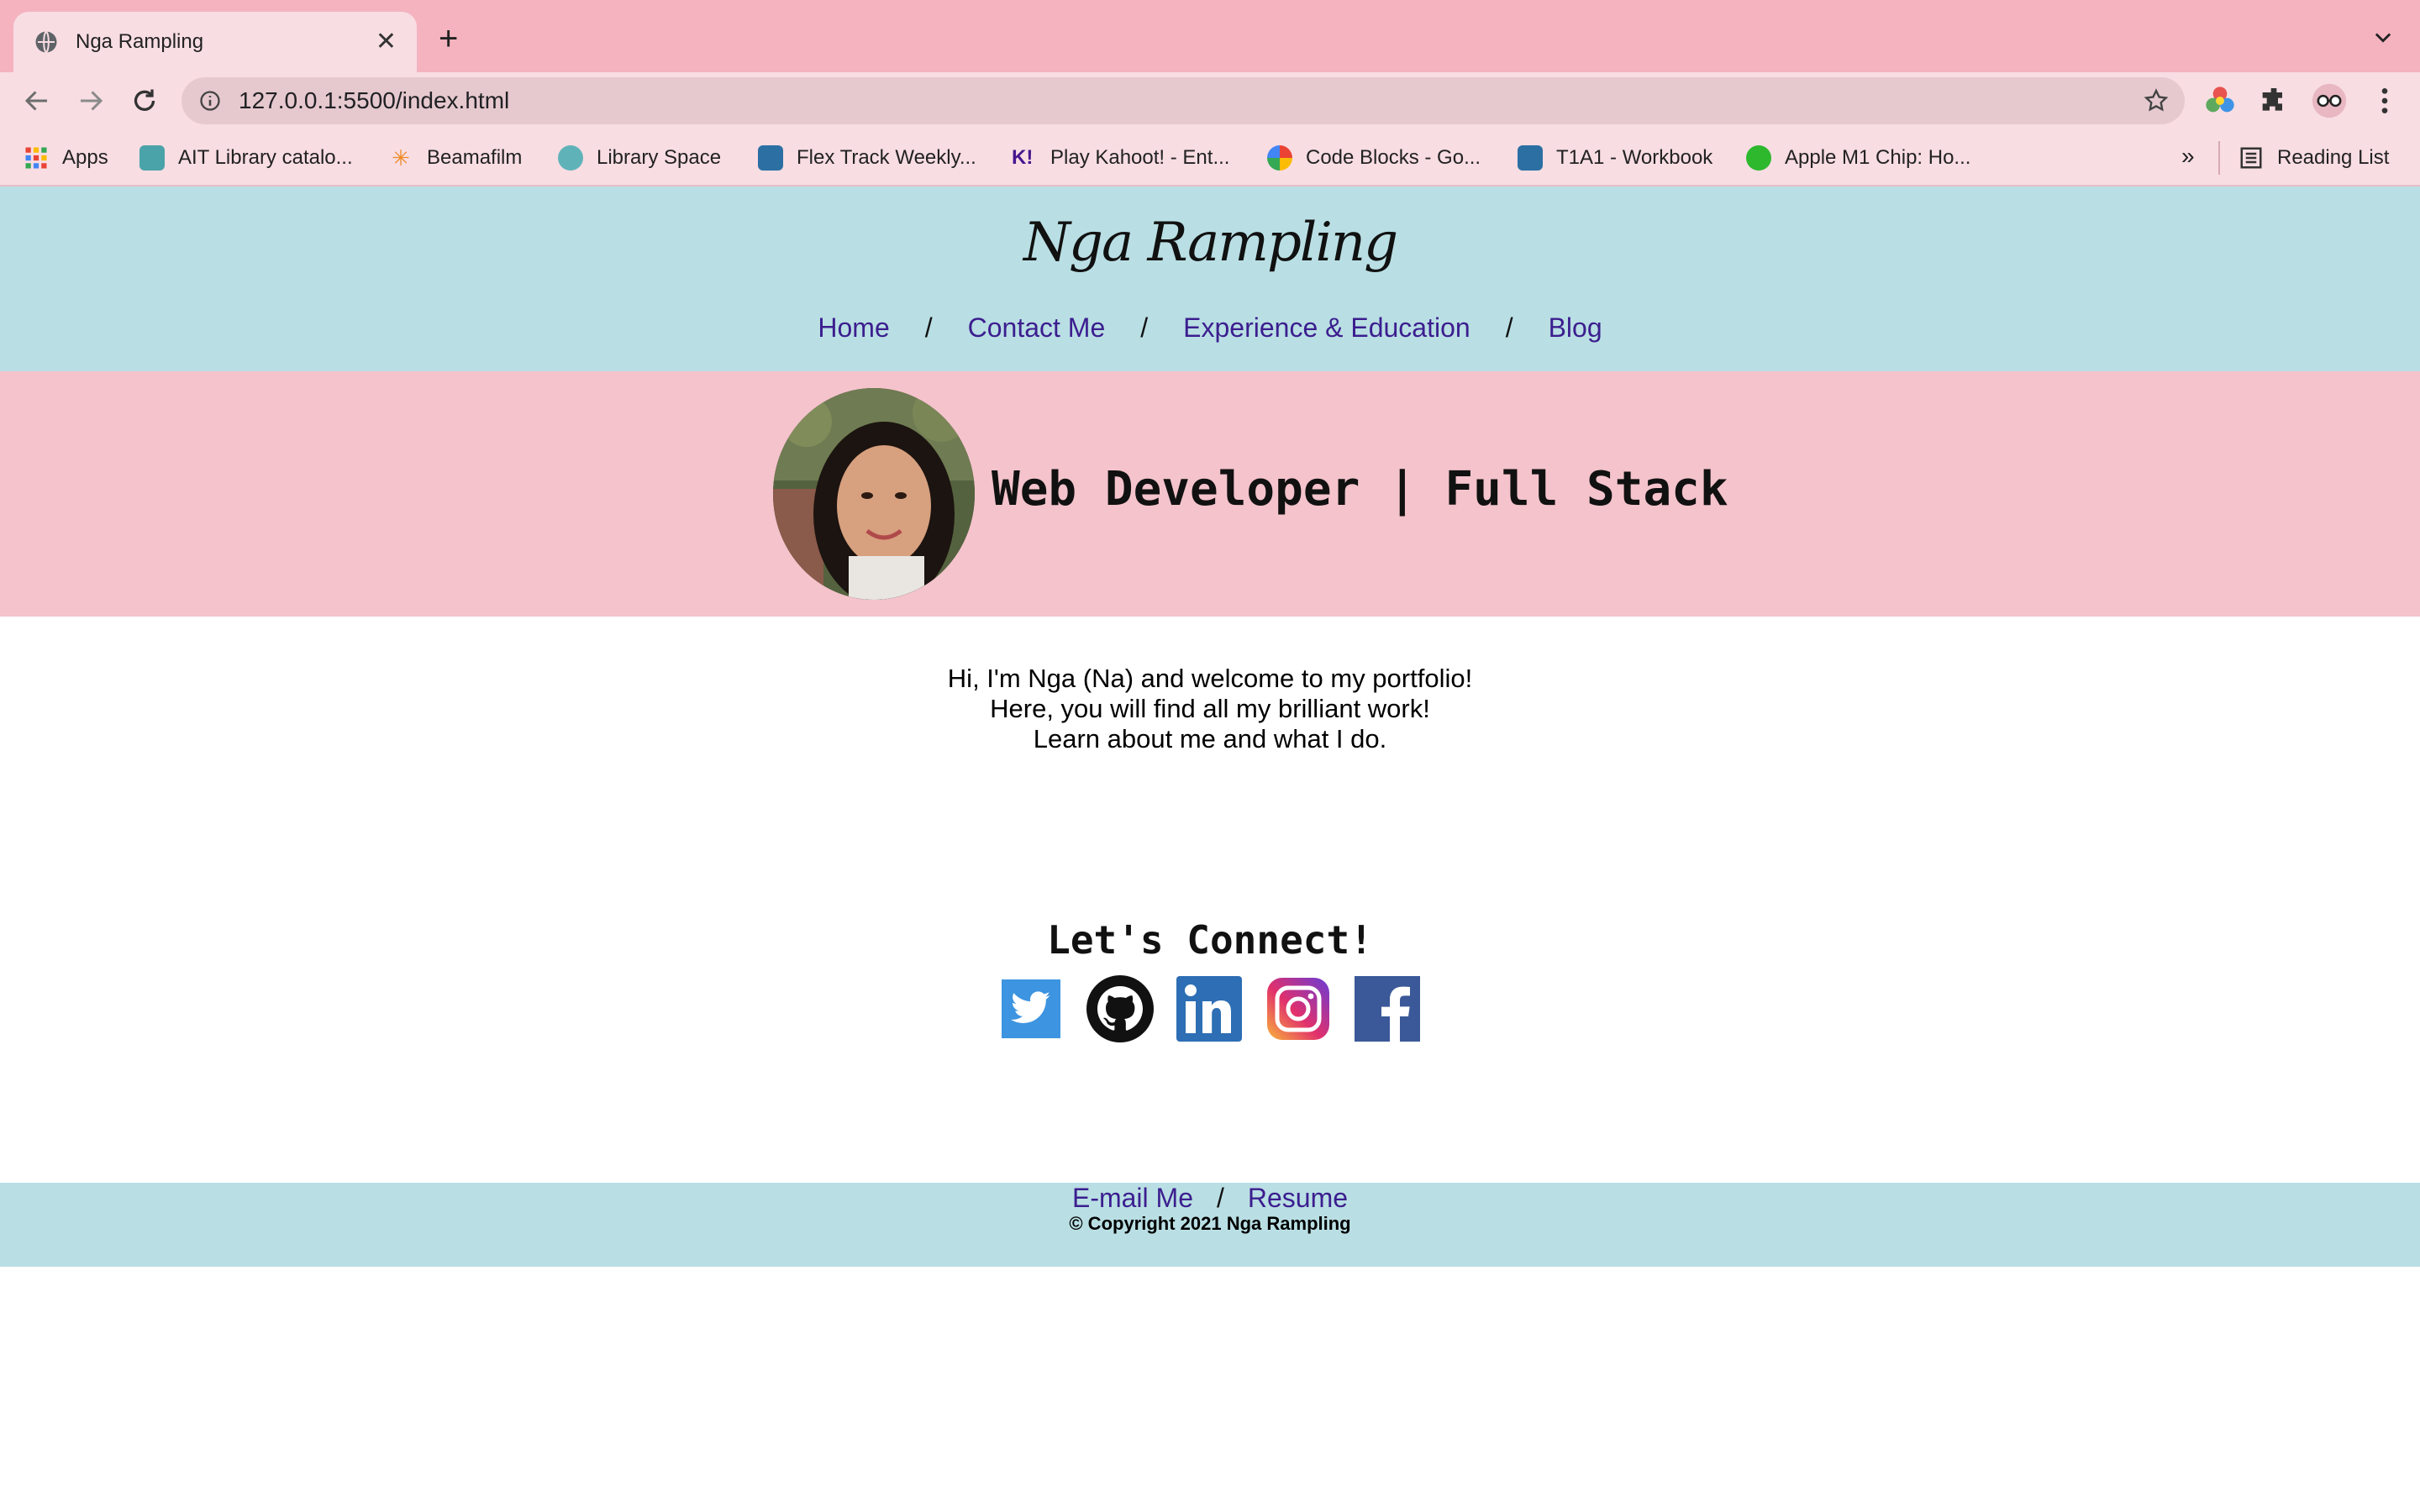  Describe the element at coordinates (386, 42) in the screenshot. I see `close-tab-icon: ✕` at that location.